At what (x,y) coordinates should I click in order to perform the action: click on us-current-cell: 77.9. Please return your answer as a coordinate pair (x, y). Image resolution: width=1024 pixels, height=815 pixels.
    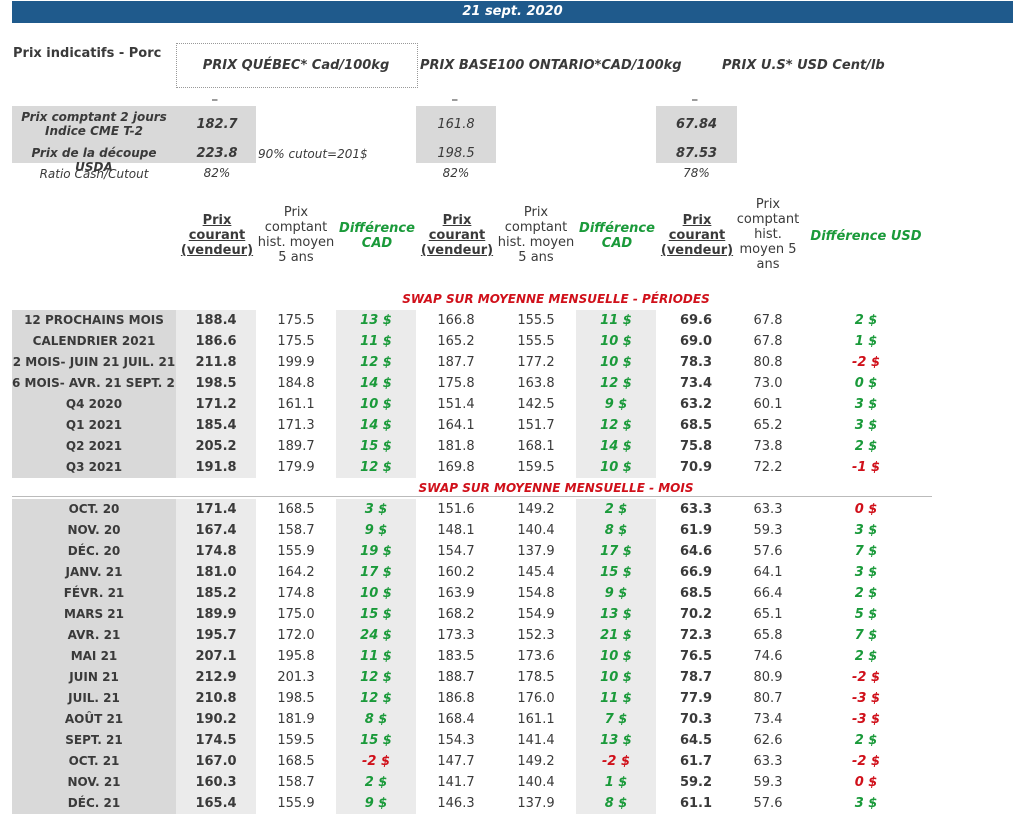
    Looking at the image, I should click on (696, 698).